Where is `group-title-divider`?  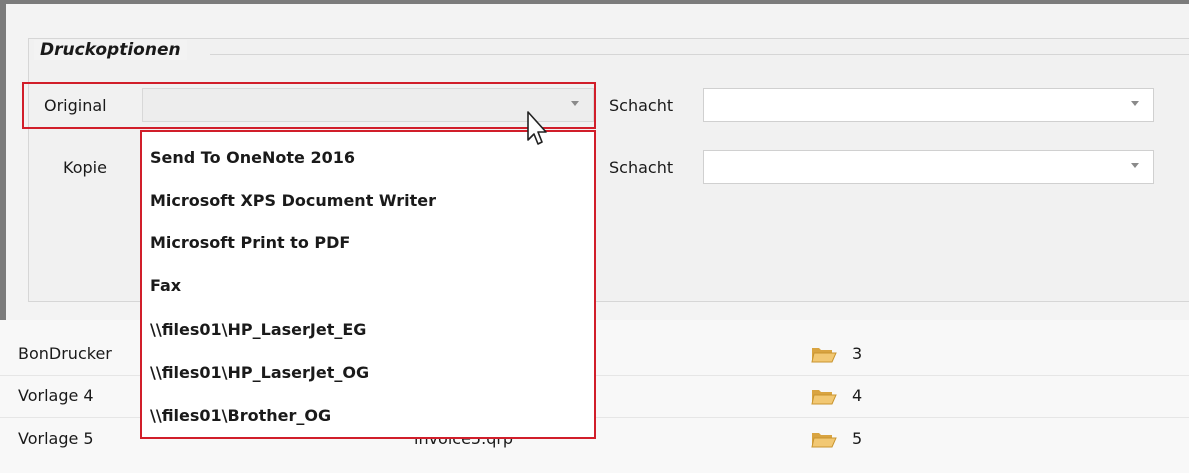
group-title-divider is located at coordinates (699, 54).